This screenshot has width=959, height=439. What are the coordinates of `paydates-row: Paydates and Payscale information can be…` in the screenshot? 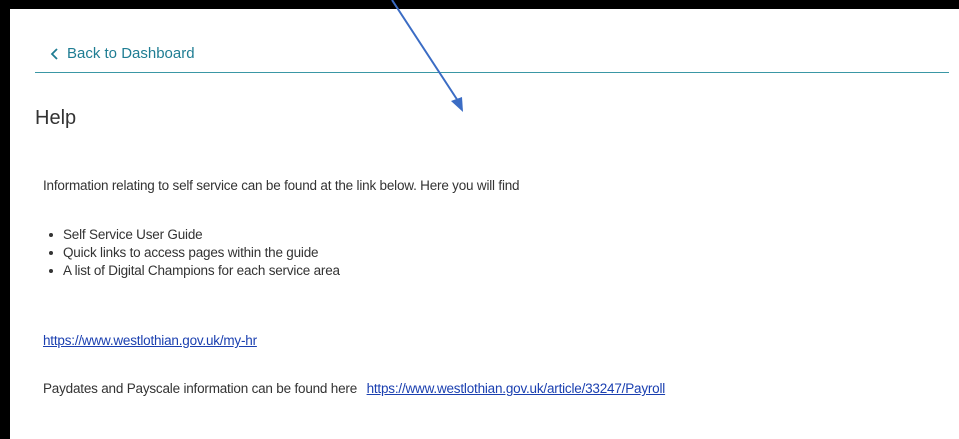 It's located at (354, 388).